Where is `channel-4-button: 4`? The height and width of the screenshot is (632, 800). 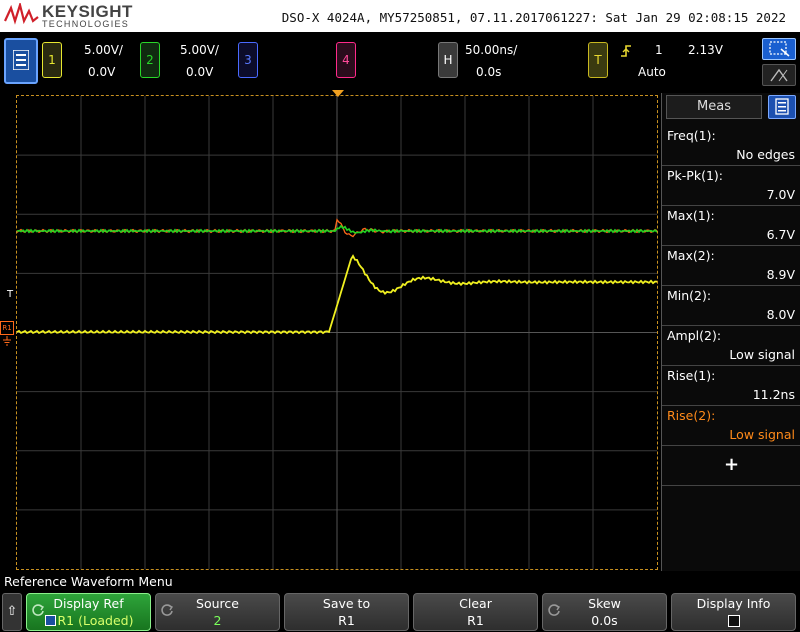 channel-4-button: 4 is located at coordinates (346, 60).